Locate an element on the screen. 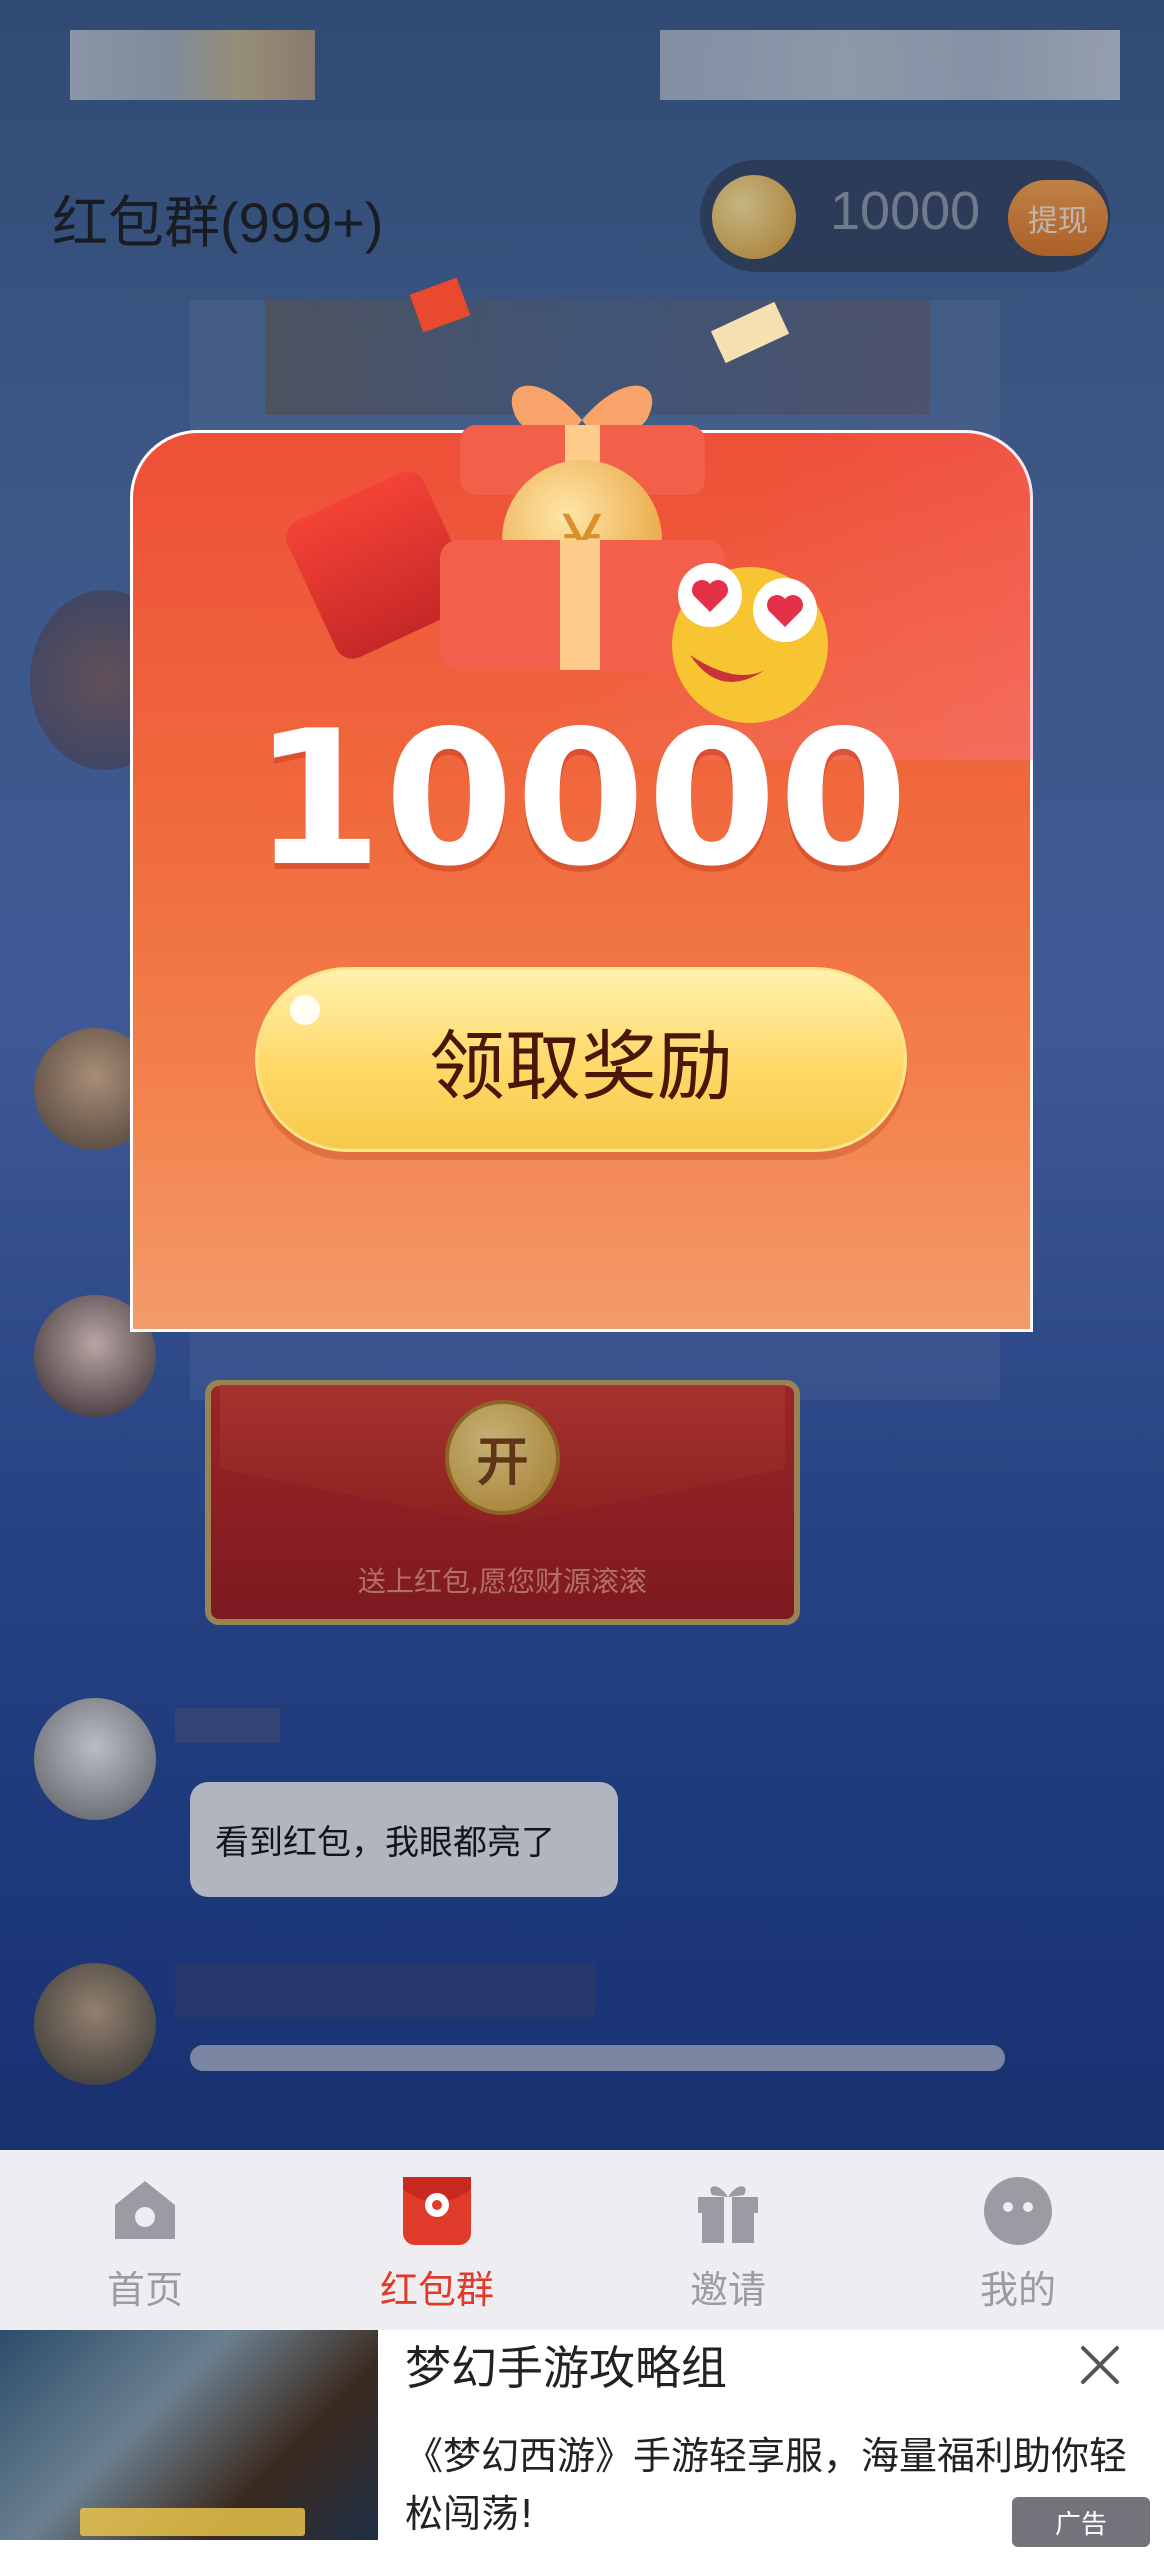  tab-home: 首页 is located at coordinates (145, 2240).